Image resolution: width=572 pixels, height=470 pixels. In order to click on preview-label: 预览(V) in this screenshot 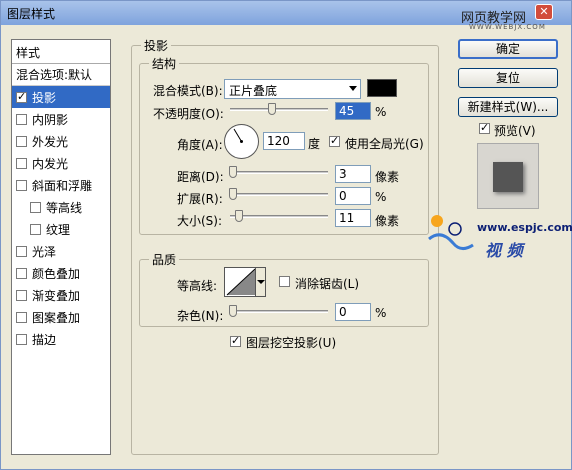, I will do `click(515, 131)`.